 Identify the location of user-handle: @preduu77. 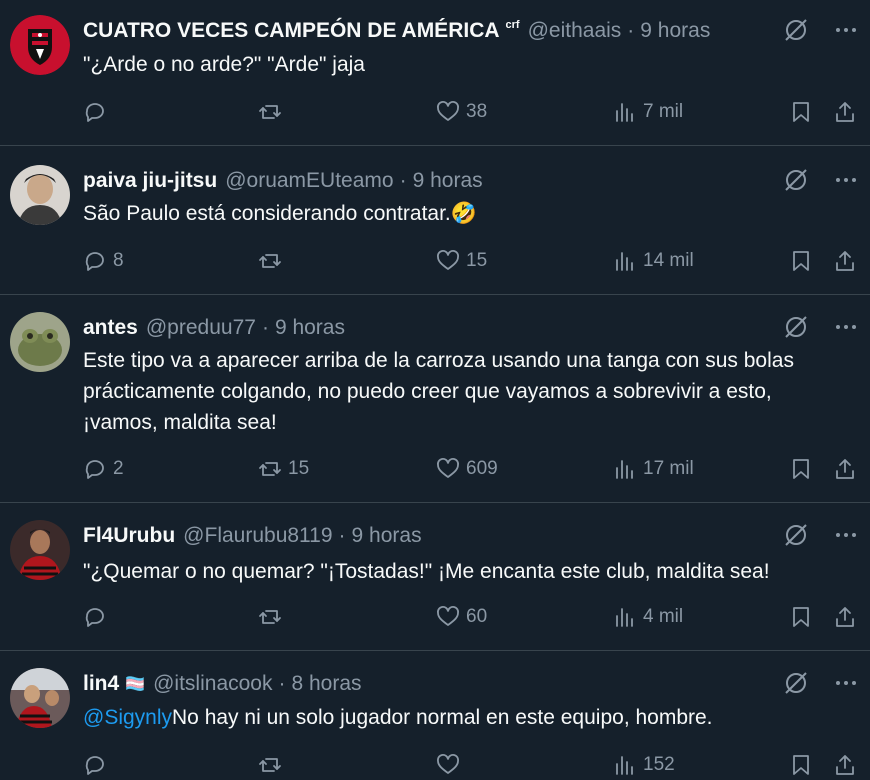
(201, 328).